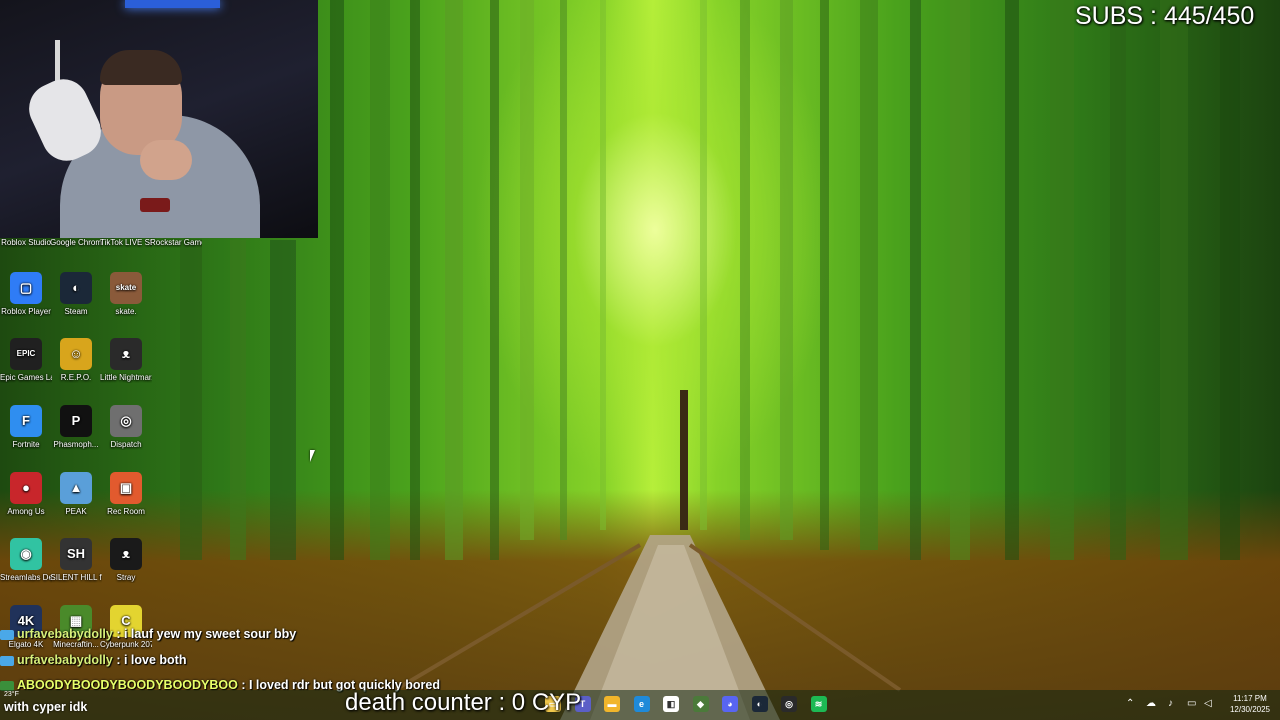  I want to click on mouse-cursor-icon, so click(312, 456).